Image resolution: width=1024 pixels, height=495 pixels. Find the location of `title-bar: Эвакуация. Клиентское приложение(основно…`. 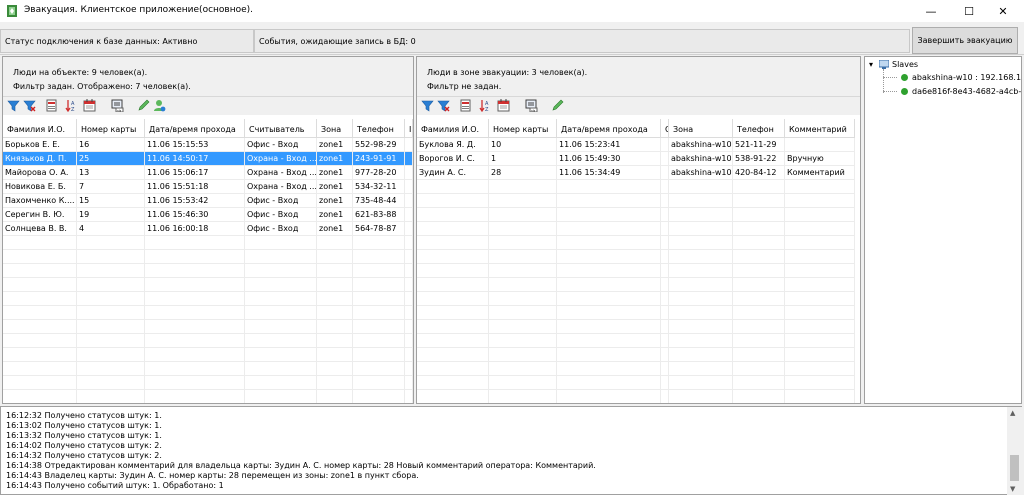

title-bar: Эвакуация. Клиентское приложение(основно… is located at coordinates (512, 11).